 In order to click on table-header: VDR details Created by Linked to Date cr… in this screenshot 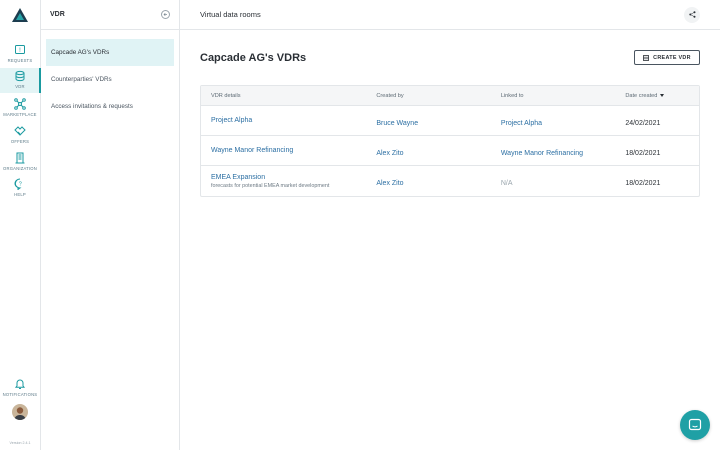, I will do `click(450, 96)`.